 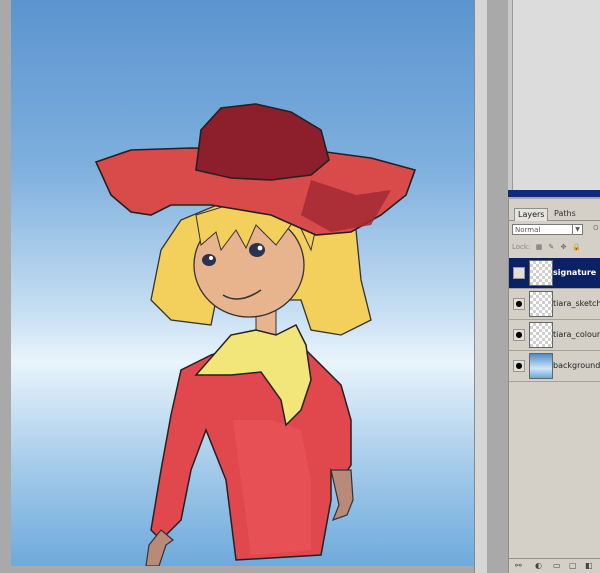 What do you see at coordinates (538, 565) in the screenshot?
I see `adjustment-layer-icon: ◐` at bounding box center [538, 565].